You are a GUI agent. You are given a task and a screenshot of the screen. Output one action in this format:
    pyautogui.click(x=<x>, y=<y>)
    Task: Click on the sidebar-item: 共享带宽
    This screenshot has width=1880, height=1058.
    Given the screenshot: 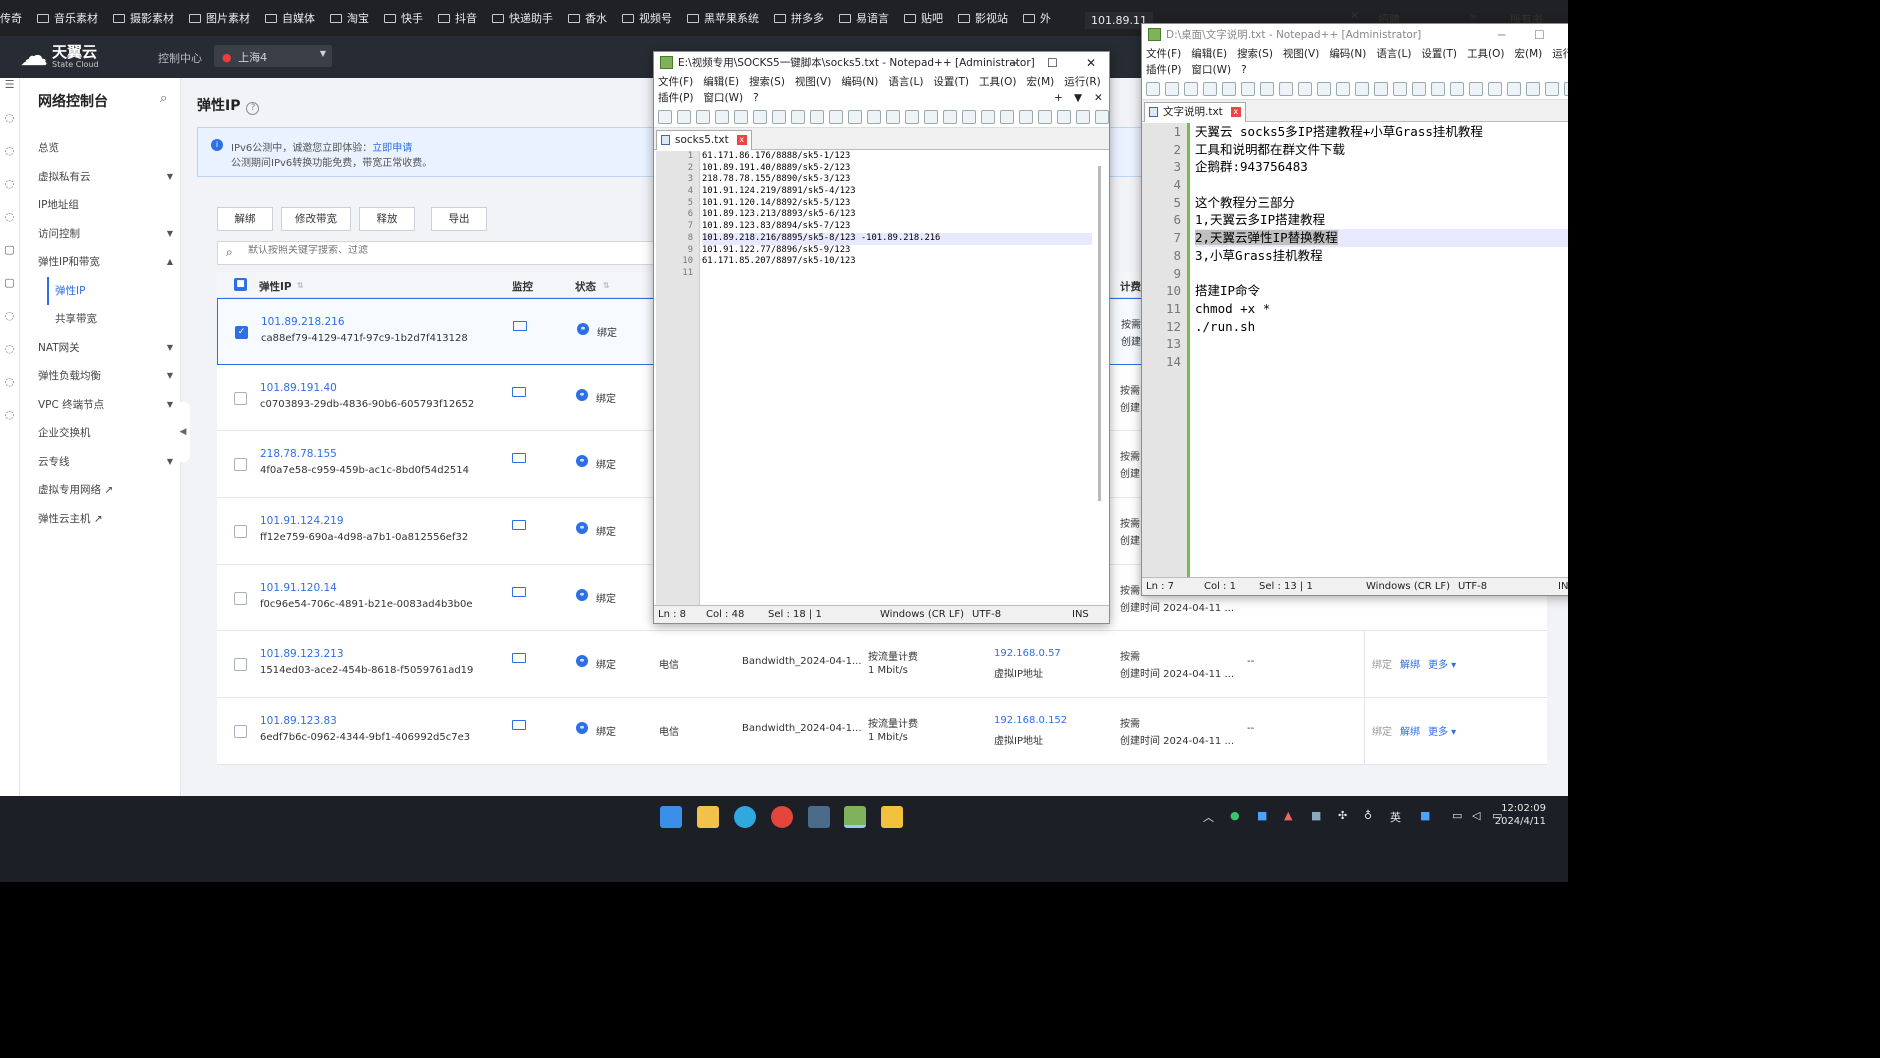 What is the action you would take?
    pyautogui.click(x=105, y=319)
    